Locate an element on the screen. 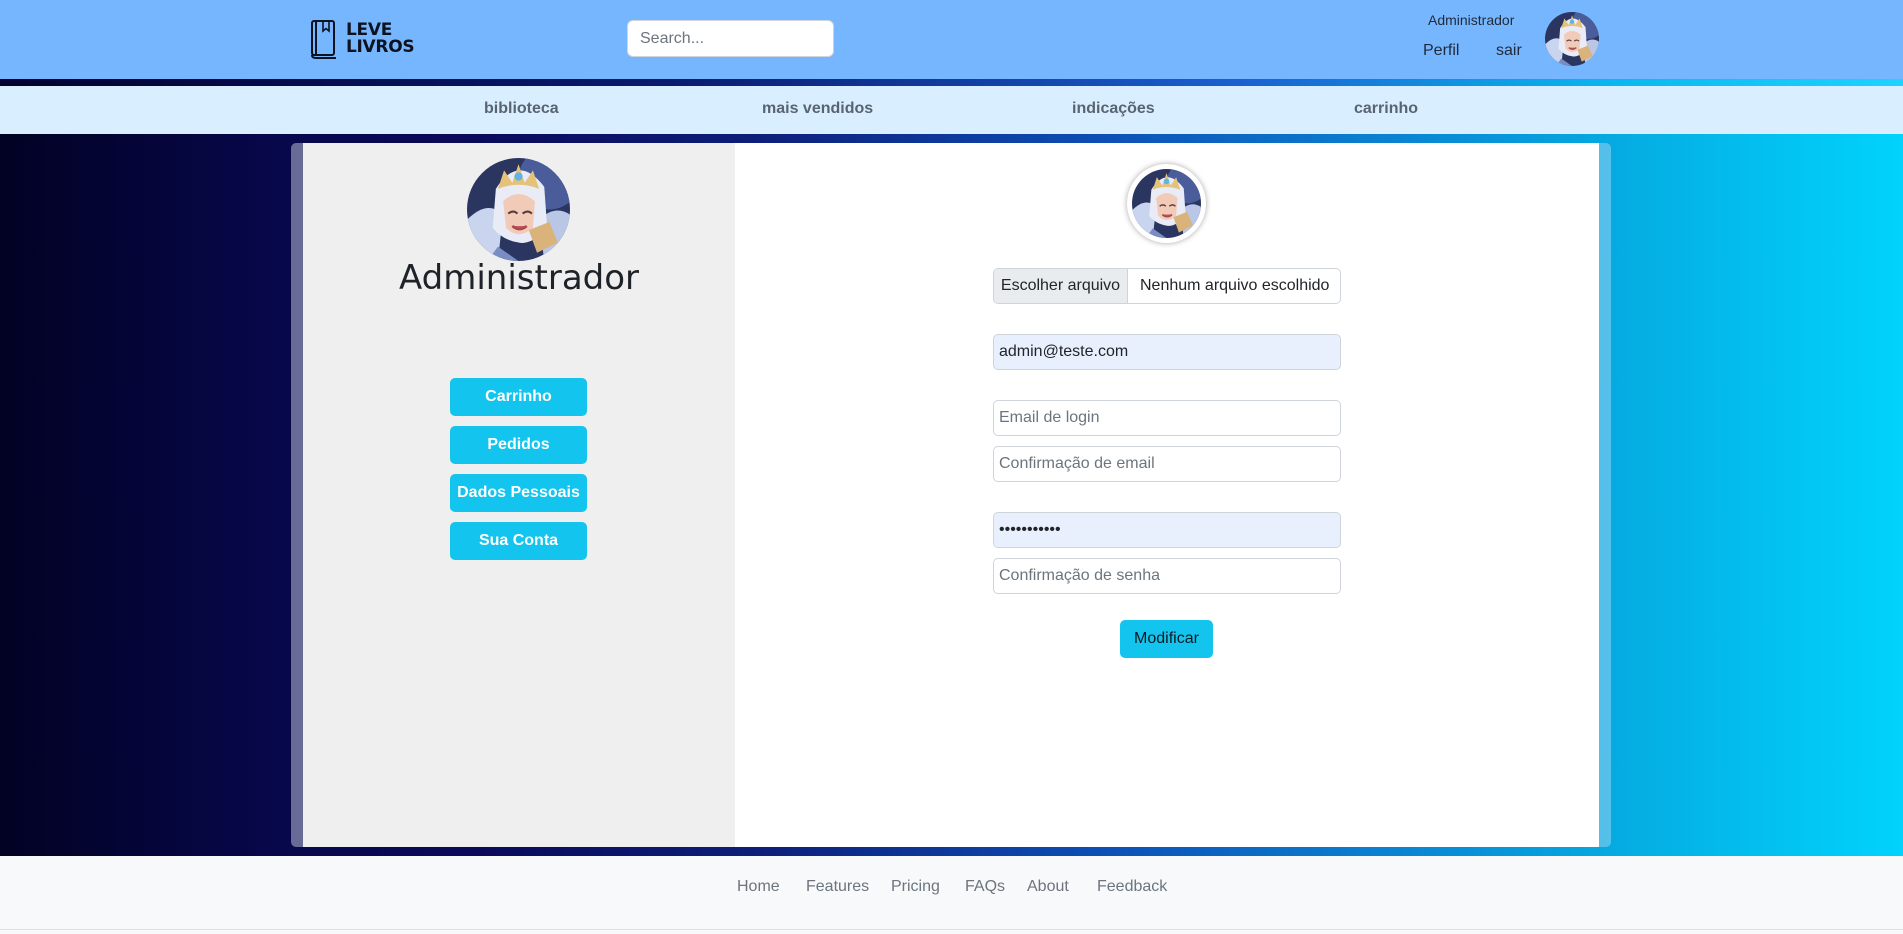 The width and height of the screenshot is (1903, 934). nav-carrinho: carrinho is located at coordinates (1386, 109).